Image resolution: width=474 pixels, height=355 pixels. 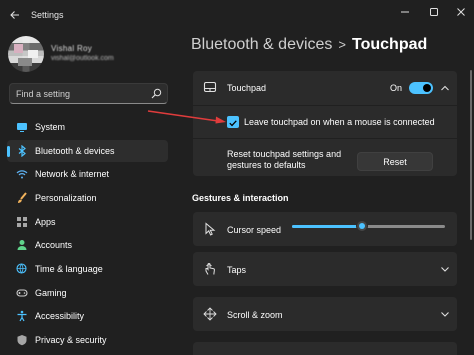 I want to click on annotation-arrow-icon, so click(x=186, y=117).